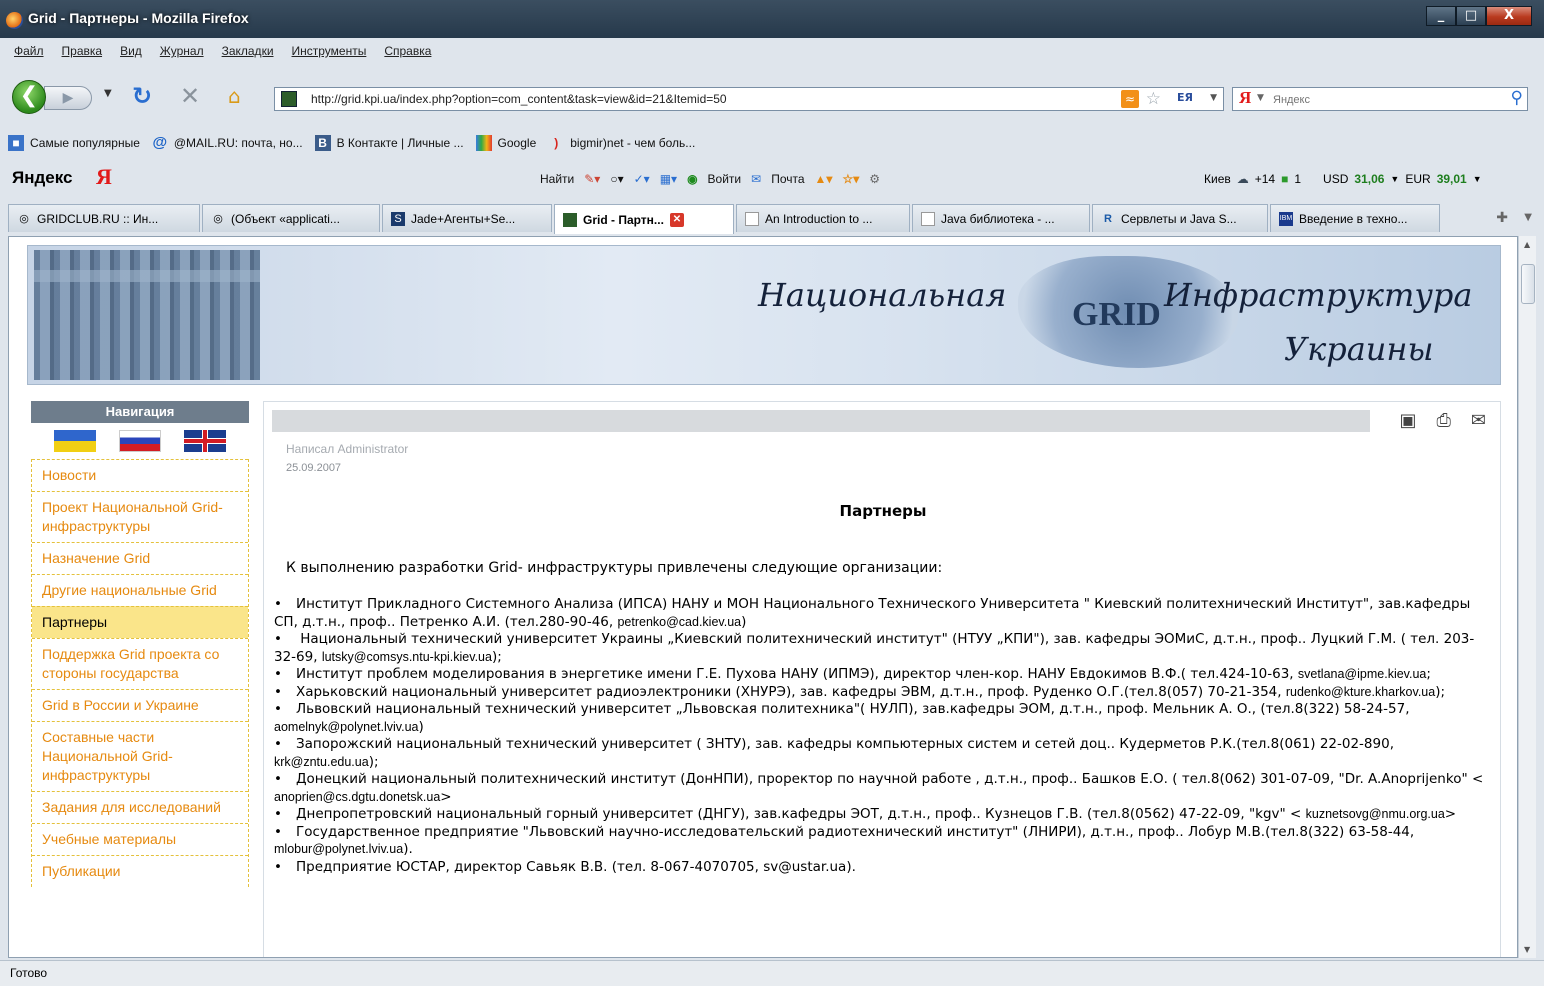 The width and height of the screenshot is (1544, 986). Describe the element at coordinates (42, 178) in the screenshot. I see `yandex-brand: Яндекс` at that location.